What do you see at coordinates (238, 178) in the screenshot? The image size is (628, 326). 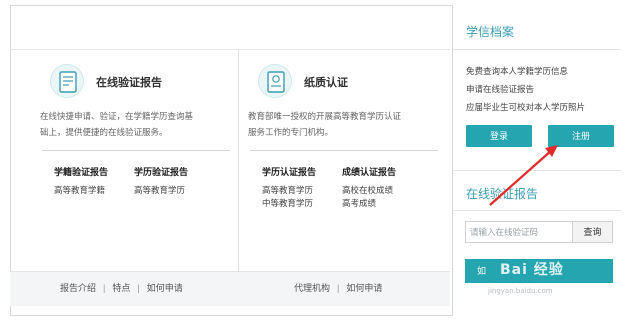 I see `card-divider` at bounding box center [238, 178].